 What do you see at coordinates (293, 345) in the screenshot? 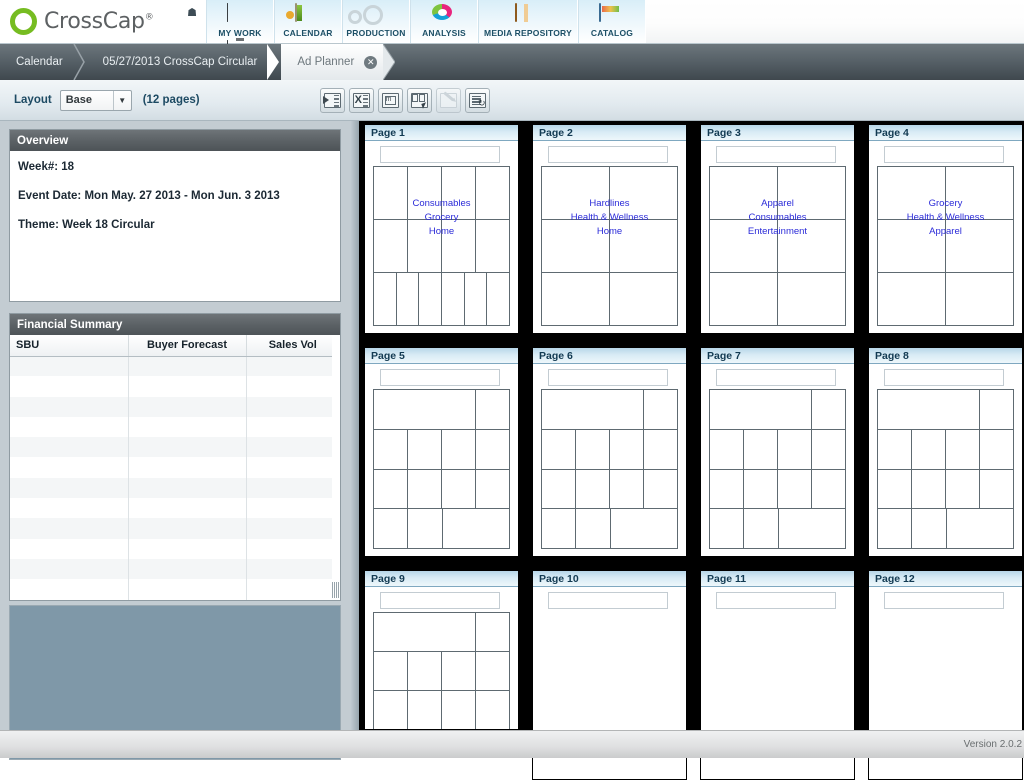
I see `column-header-sales-vol: Sales Vol` at bounding box center [293, 345].